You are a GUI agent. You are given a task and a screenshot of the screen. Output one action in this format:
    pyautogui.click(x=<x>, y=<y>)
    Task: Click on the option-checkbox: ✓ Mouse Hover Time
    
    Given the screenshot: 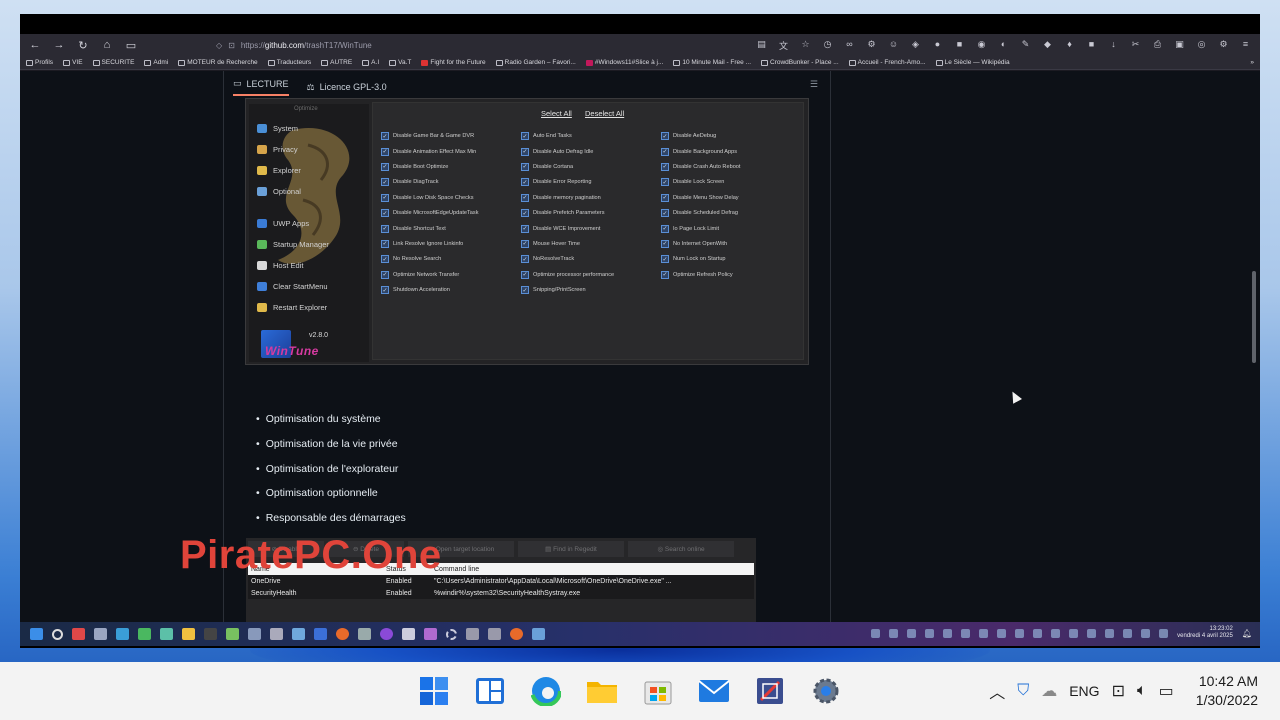 What is the action you would take?
    pyautogui.click(x=591, y=244)
    